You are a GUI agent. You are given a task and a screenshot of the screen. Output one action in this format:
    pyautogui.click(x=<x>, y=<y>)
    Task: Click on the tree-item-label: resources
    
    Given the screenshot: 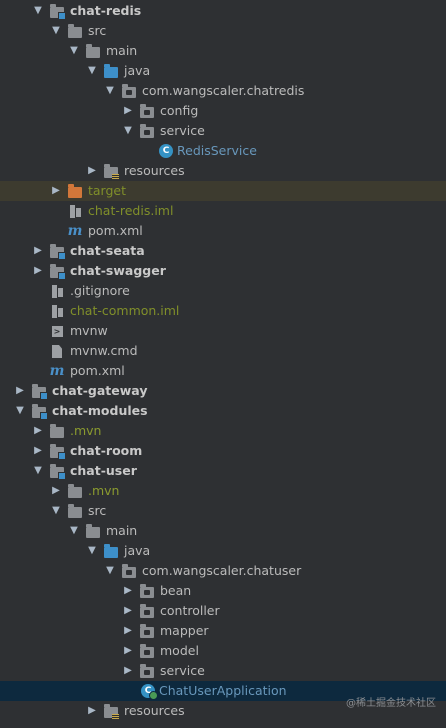 What is the action you would take?
    pyautogui.click(x=154, y=710)
    